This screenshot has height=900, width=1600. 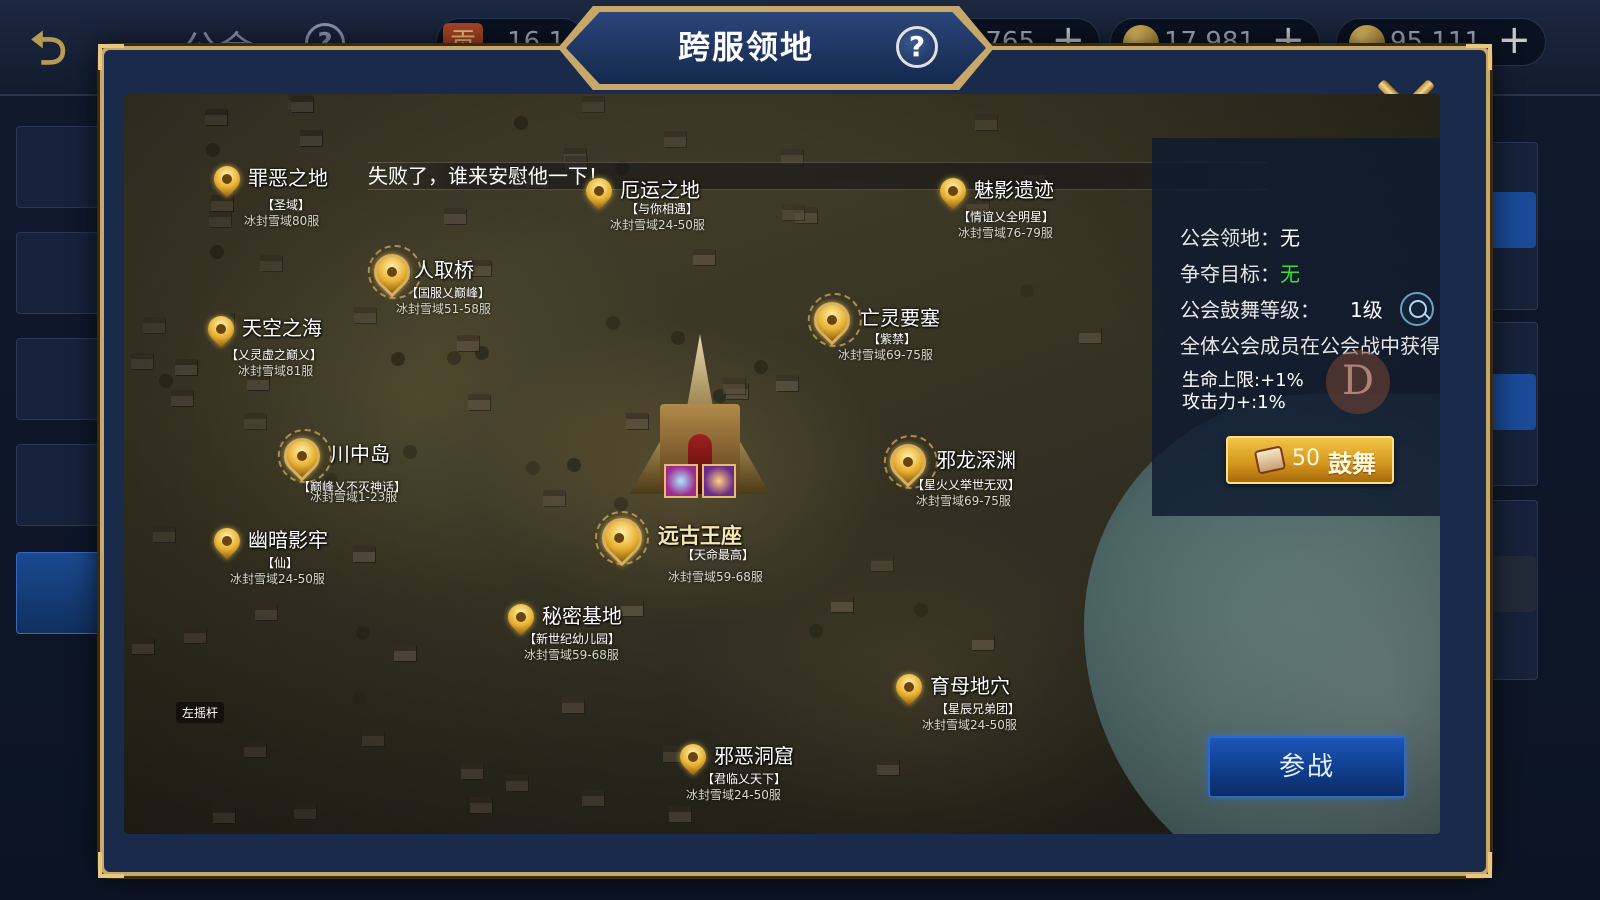 I want to click on dialog-title: 跨服领地, so click(x=745, y=47).